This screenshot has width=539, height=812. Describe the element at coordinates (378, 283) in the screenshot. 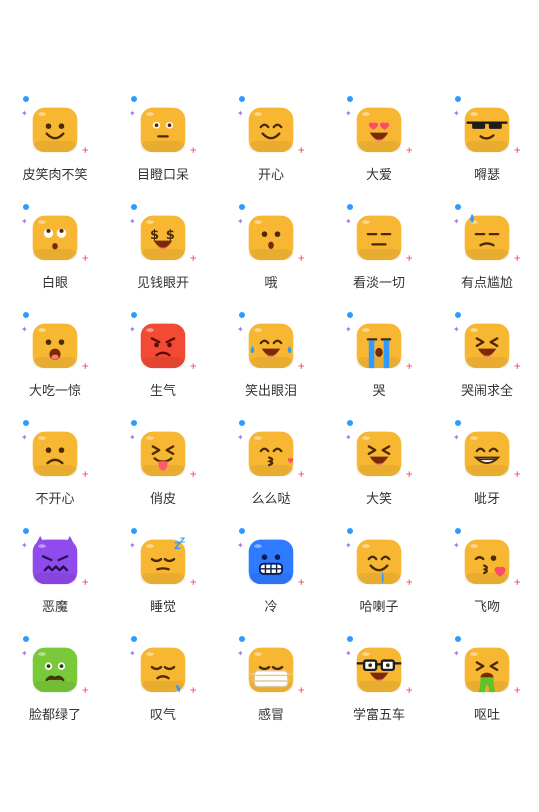

I see `emoji-label: 看淡一切` at that location.